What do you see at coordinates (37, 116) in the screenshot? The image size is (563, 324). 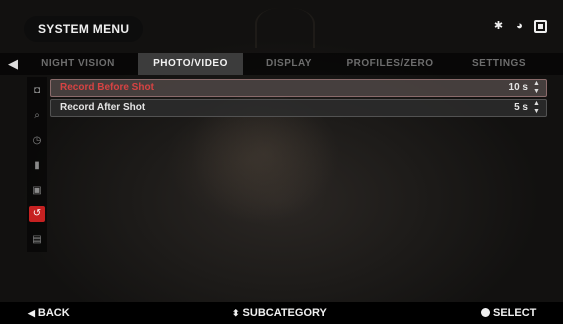 I see `search-icon: ⌕` at bounding box center [37, 116].